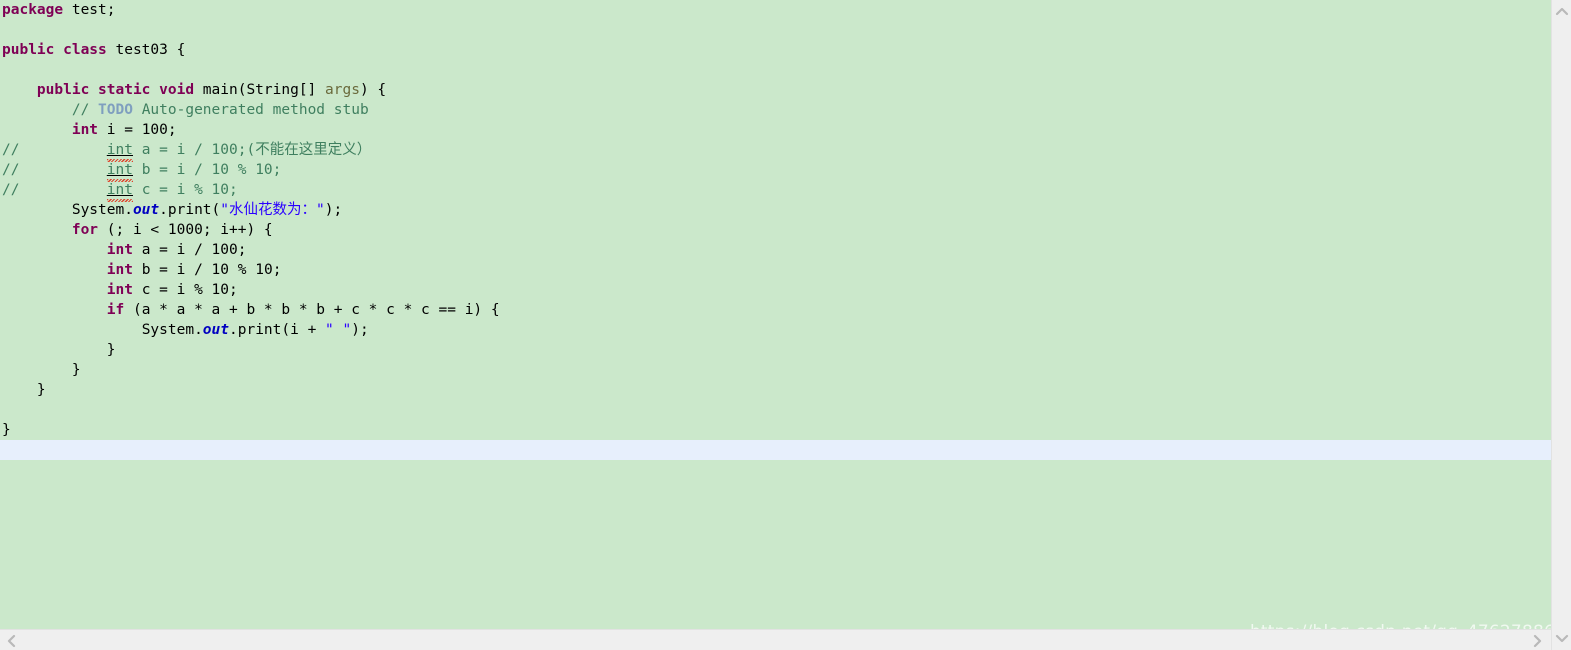 The height and width of the screenshot is (650, 1571). What do you see at coordinates (775, 191) in the screenshot?
I see `code-line: // int c = i % 10;` at bounding box center [775, 191].